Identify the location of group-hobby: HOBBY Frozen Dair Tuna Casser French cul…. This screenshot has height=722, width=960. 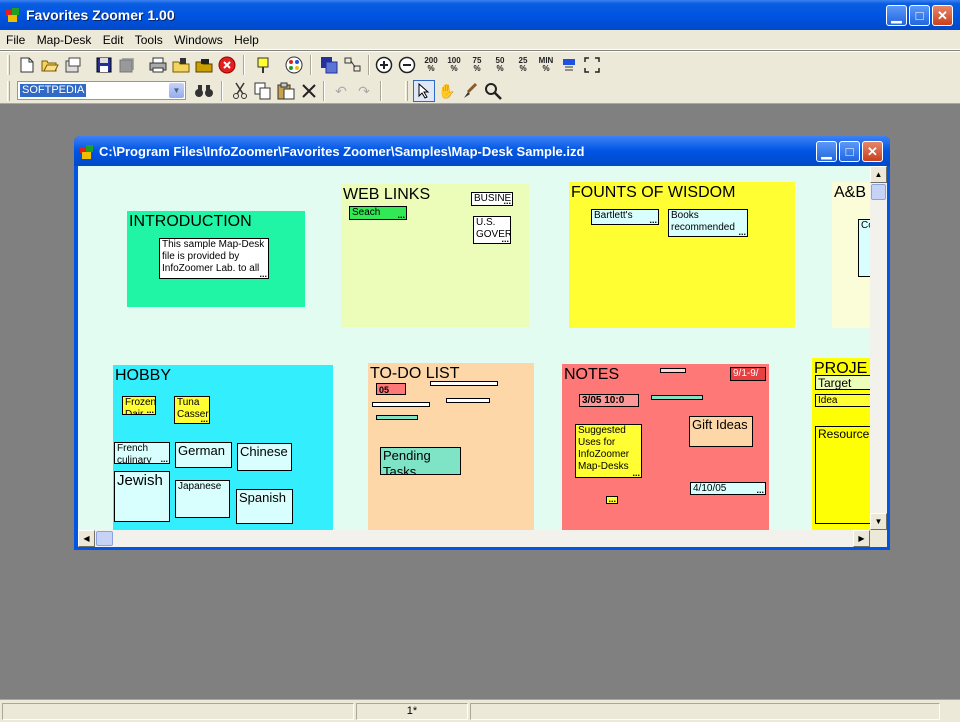
(223, 447).